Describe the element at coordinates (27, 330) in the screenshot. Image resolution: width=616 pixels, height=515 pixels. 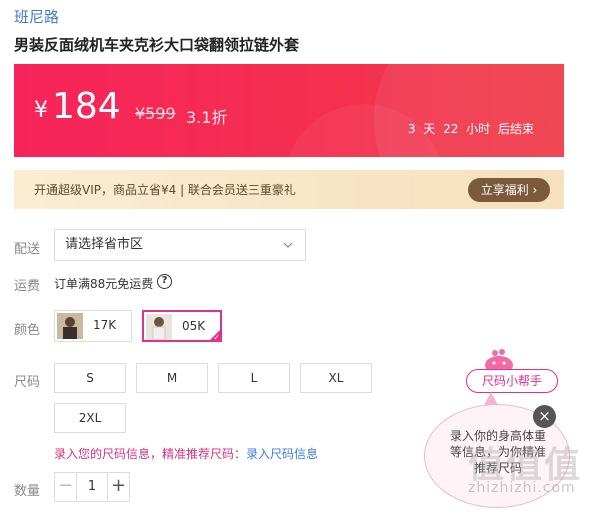
I see `color-label: 颜色` at that location.